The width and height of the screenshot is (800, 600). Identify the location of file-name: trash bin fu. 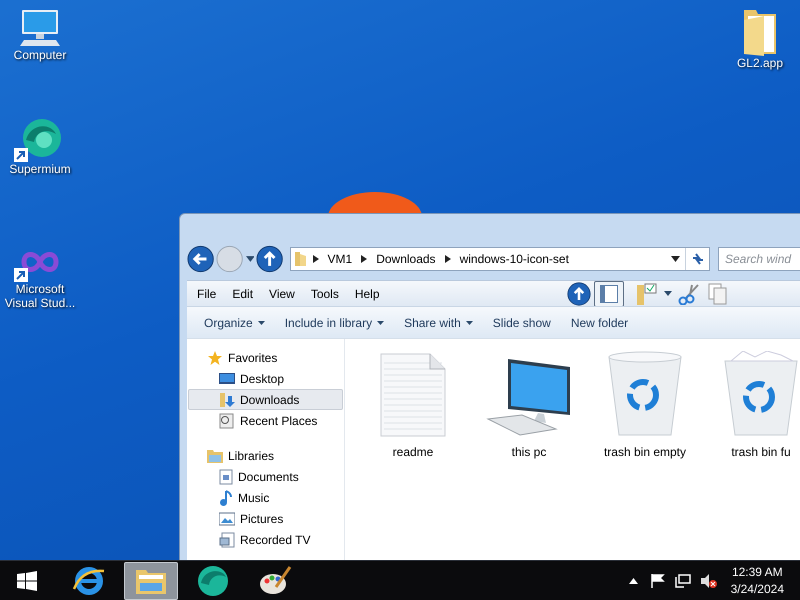
(761, 452).